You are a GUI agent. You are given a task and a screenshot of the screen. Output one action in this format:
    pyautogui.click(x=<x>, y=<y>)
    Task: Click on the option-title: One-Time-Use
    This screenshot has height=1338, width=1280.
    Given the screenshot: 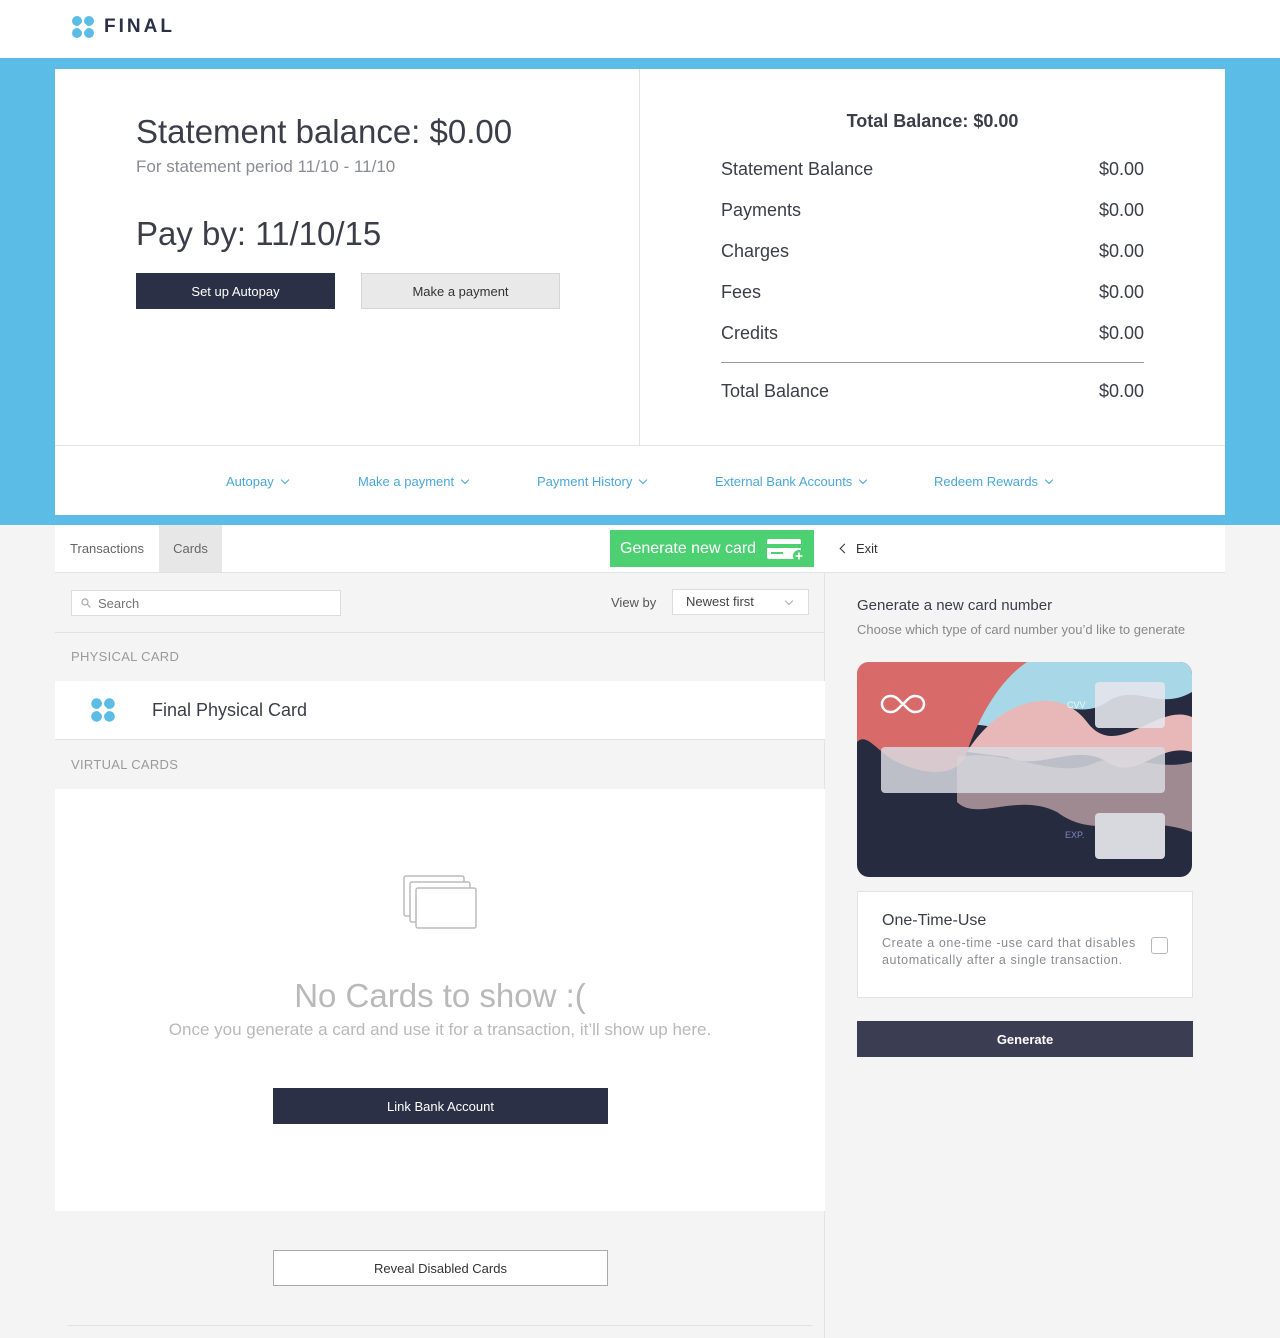 What is the action you would take?
    pyautogui.click(x=934, y=920)
    